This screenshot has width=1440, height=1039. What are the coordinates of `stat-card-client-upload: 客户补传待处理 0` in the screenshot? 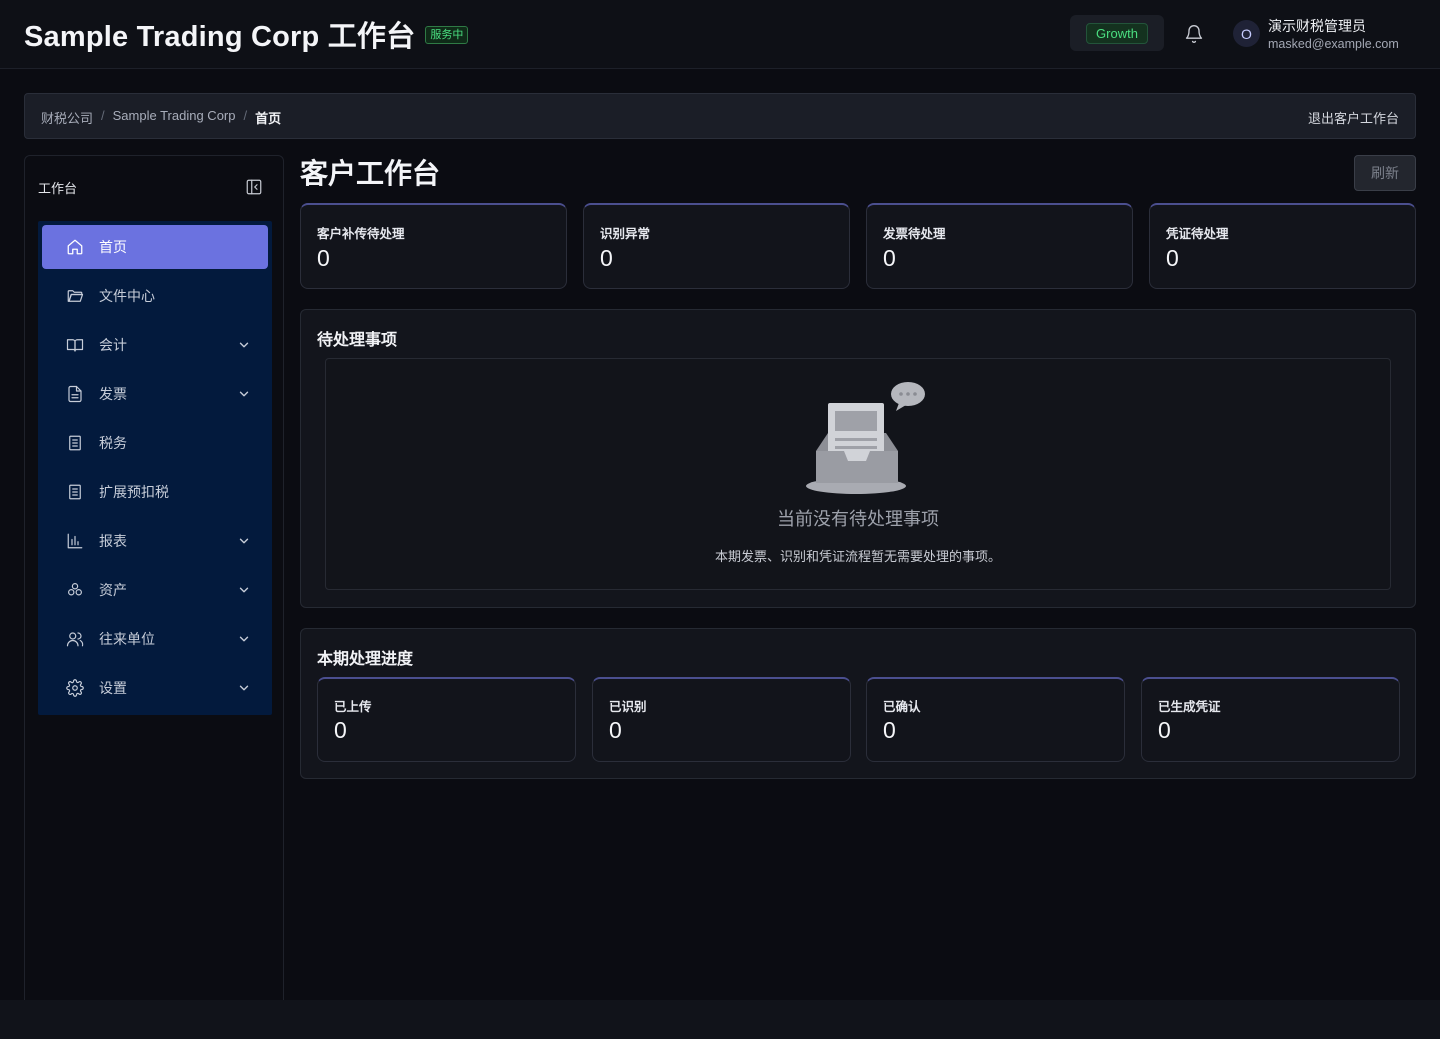 It's located at (433, 246).